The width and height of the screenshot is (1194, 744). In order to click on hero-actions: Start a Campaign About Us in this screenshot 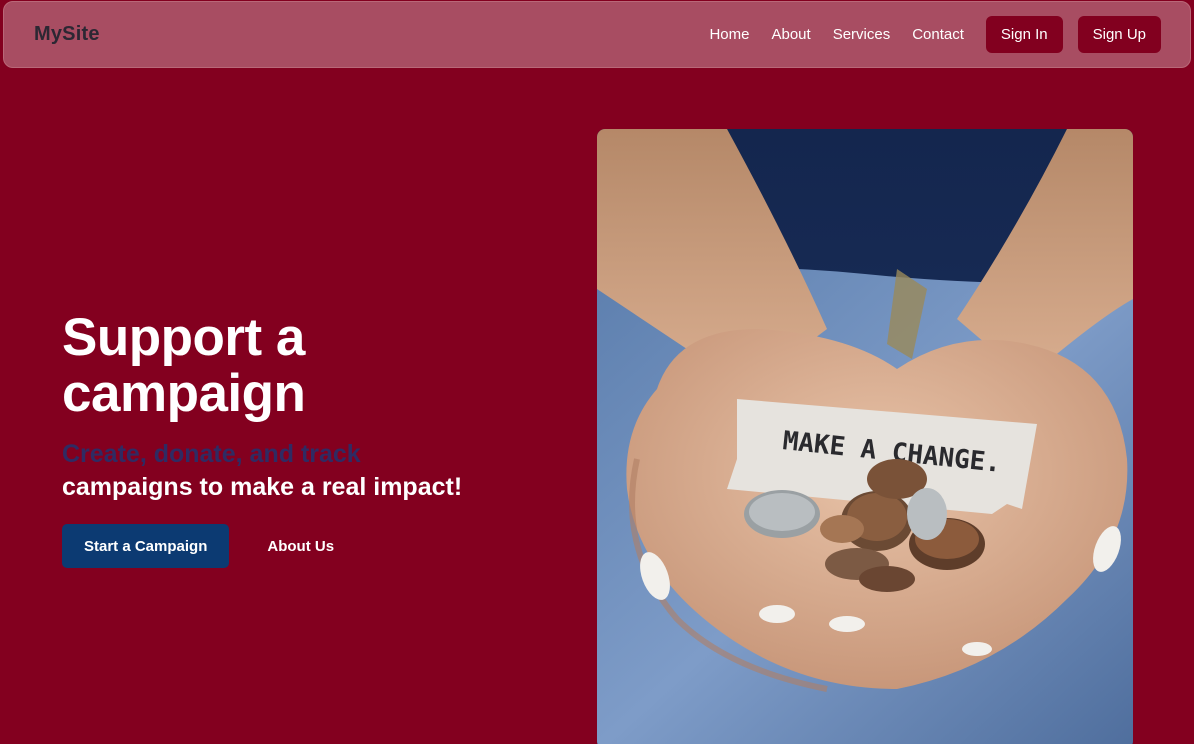, I will do `click(302, 546)`.